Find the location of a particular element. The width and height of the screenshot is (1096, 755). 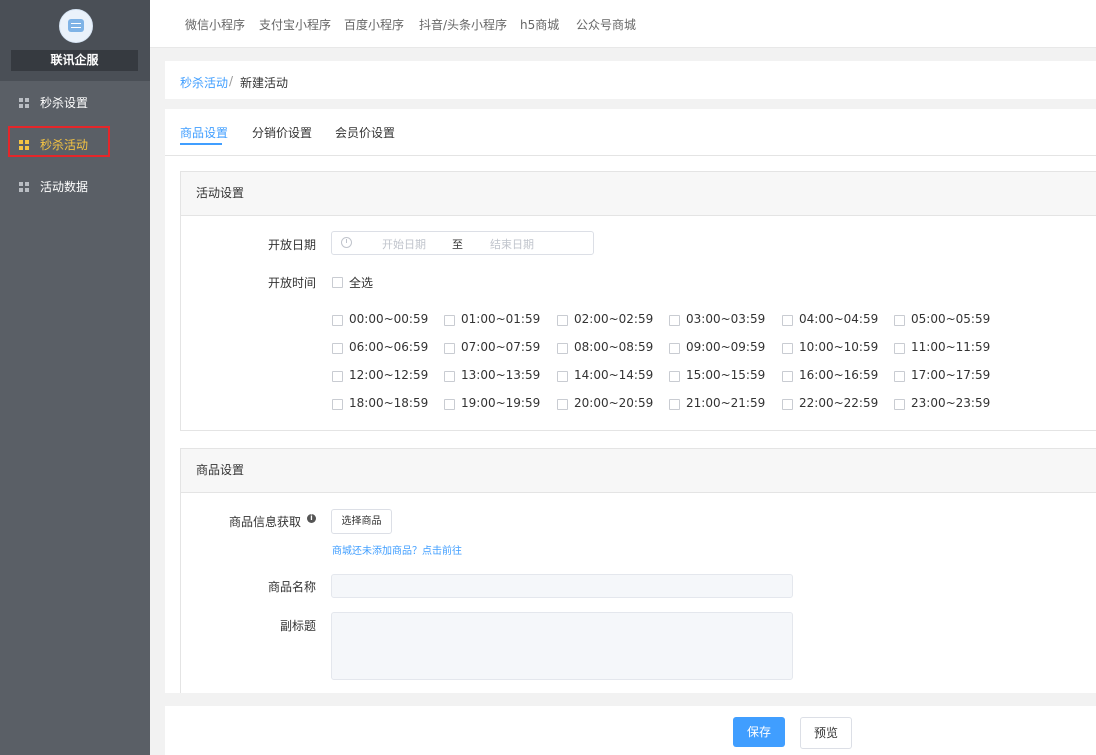

open-time-label: 开放时间 is located at coordinates (291, 283).